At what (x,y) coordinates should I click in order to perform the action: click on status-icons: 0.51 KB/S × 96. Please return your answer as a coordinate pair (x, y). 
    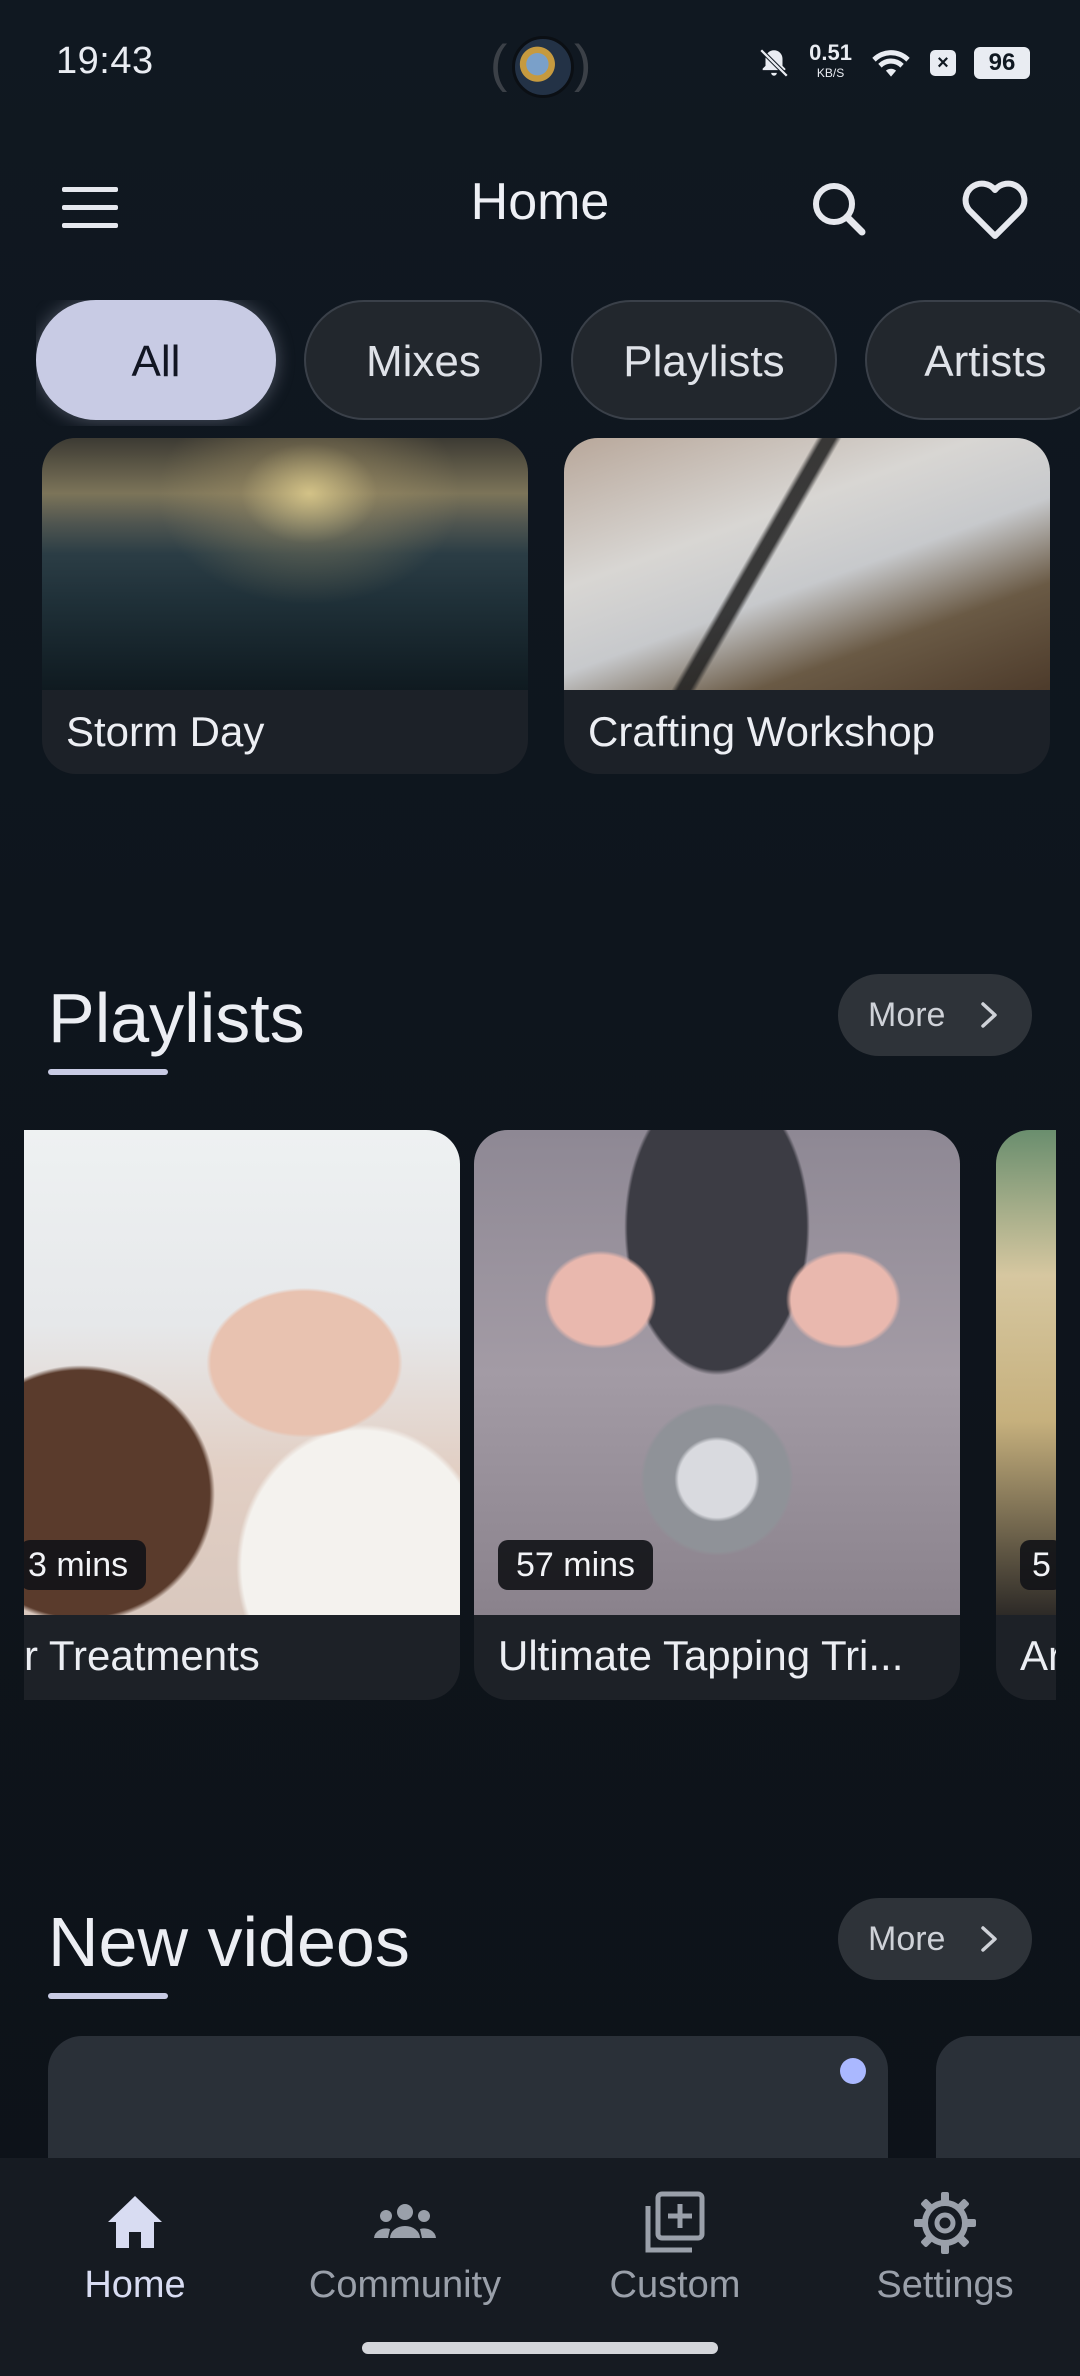
    Looking at the image, I should click on (893, 63).